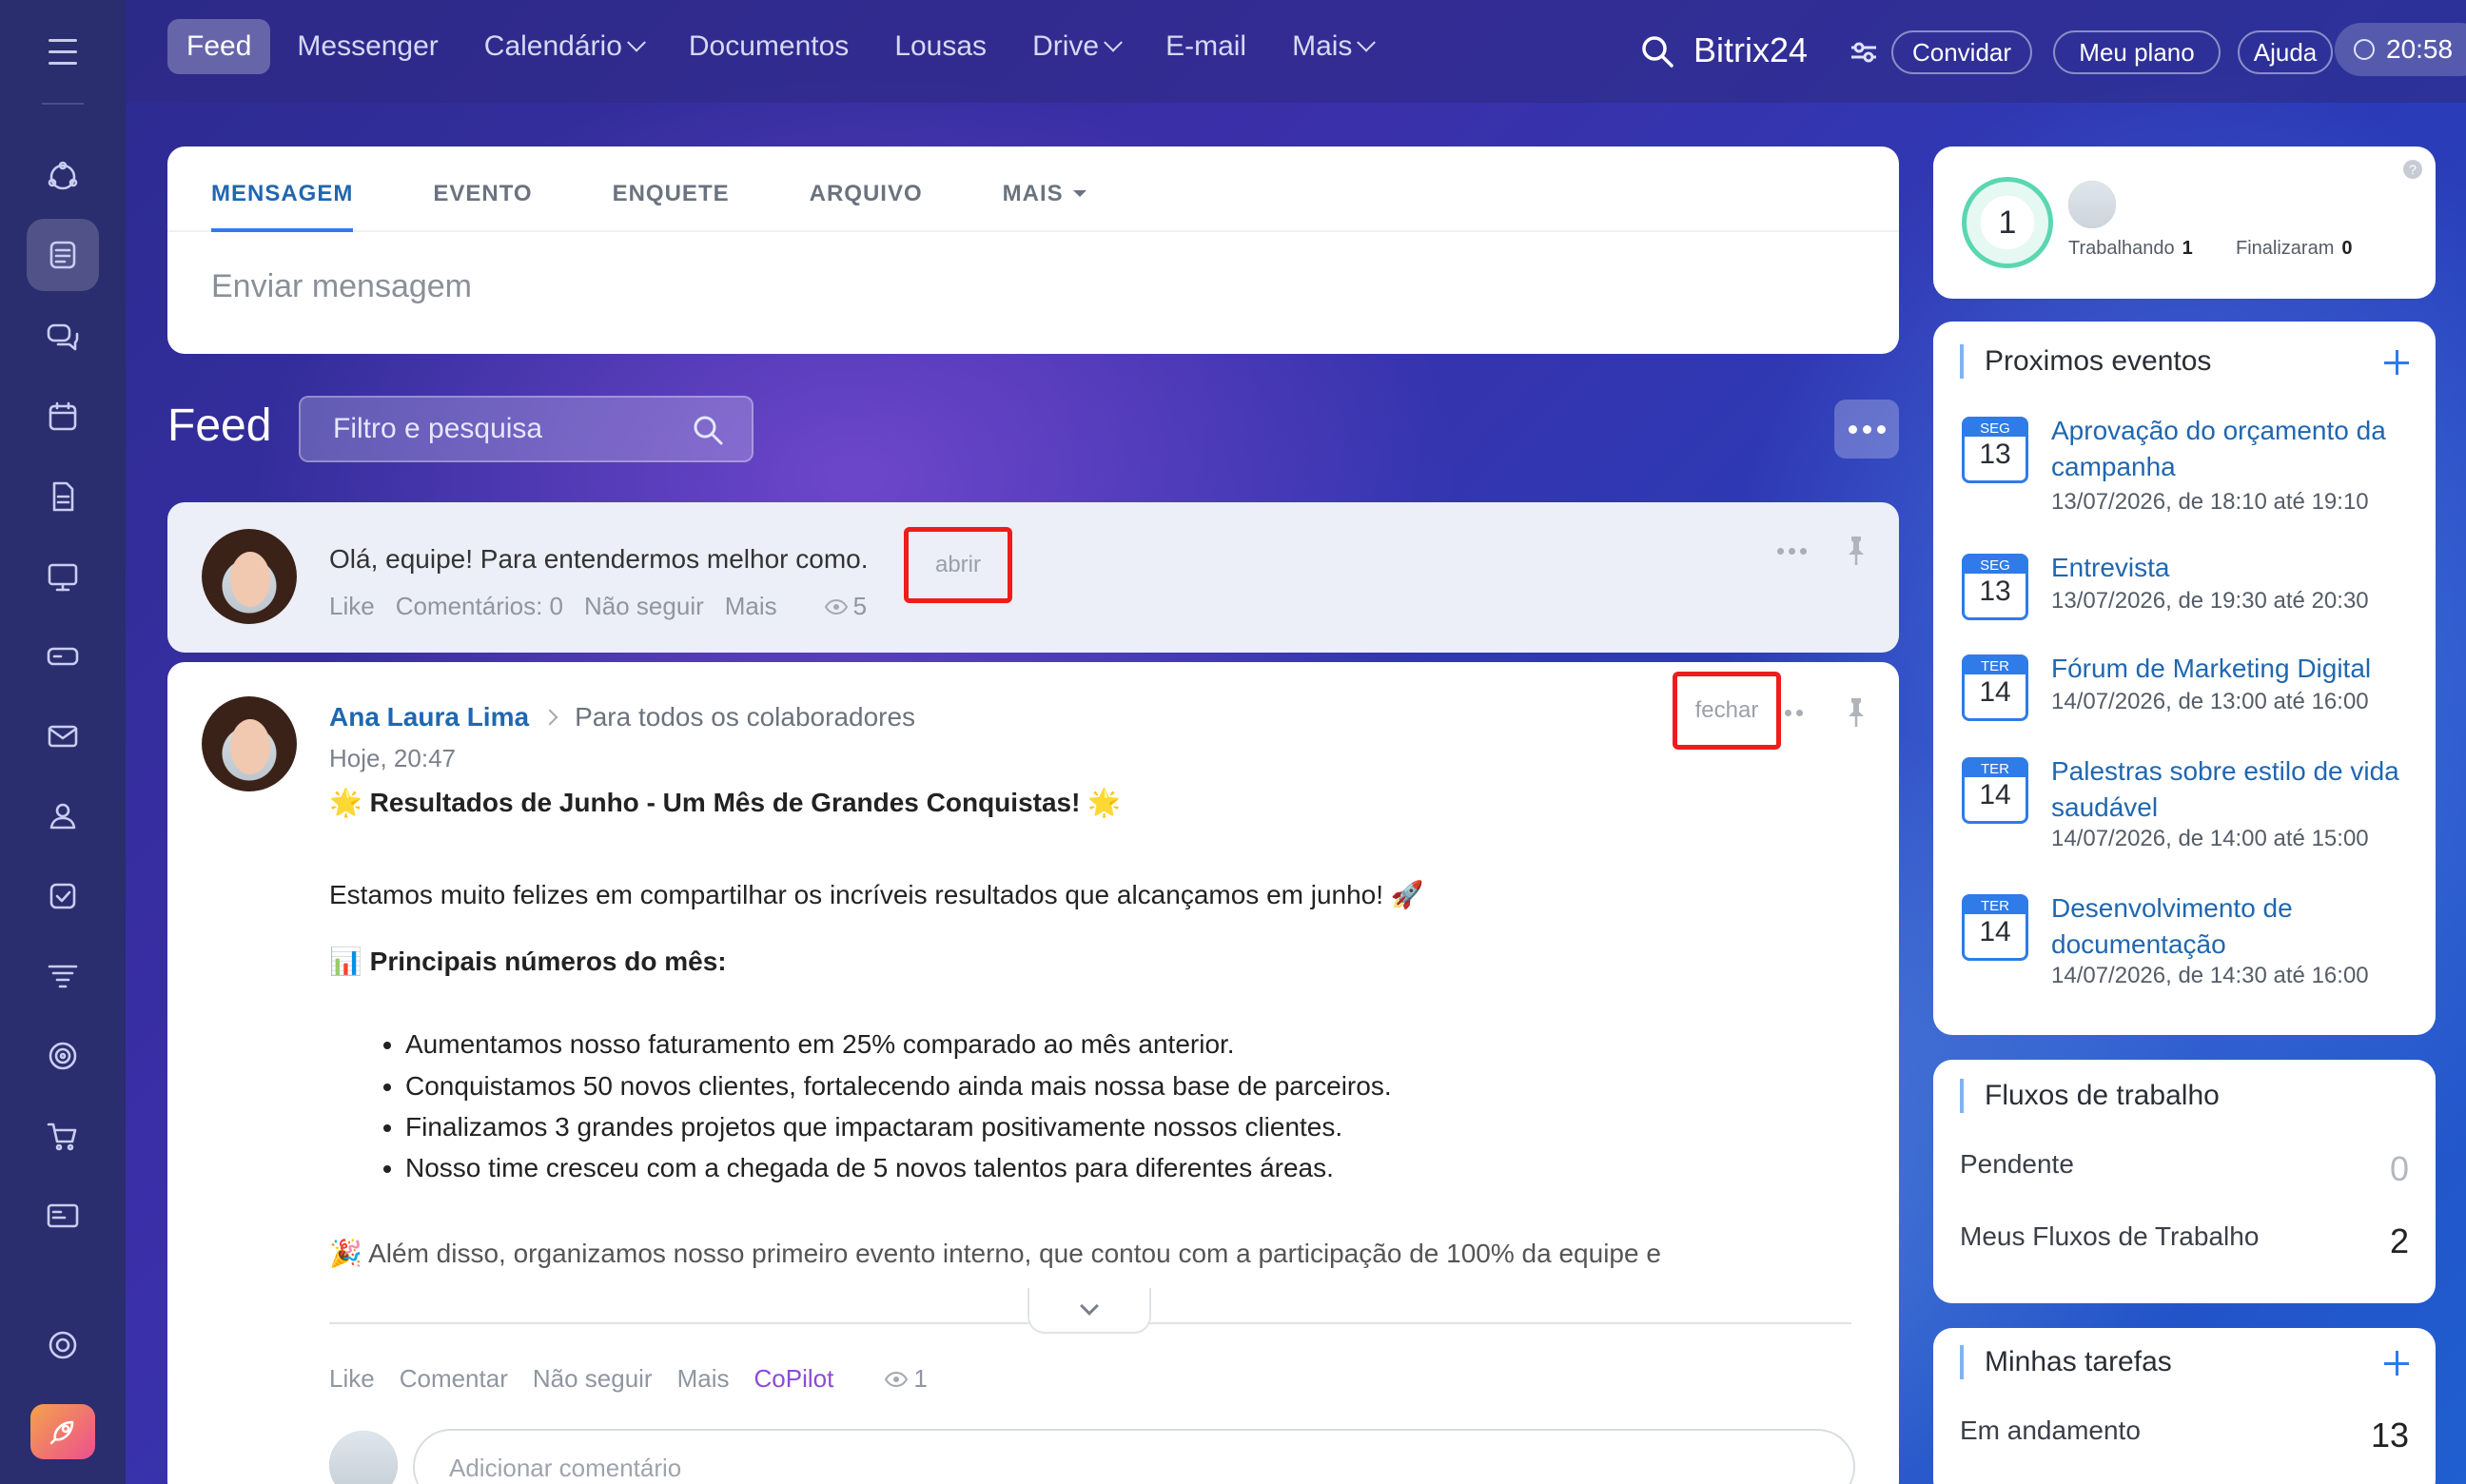 The width and height of the screenshot is (2466, 1484). Describe the element at coordinates (63, 496) in the screenshot. I see `document-icon` at that location.